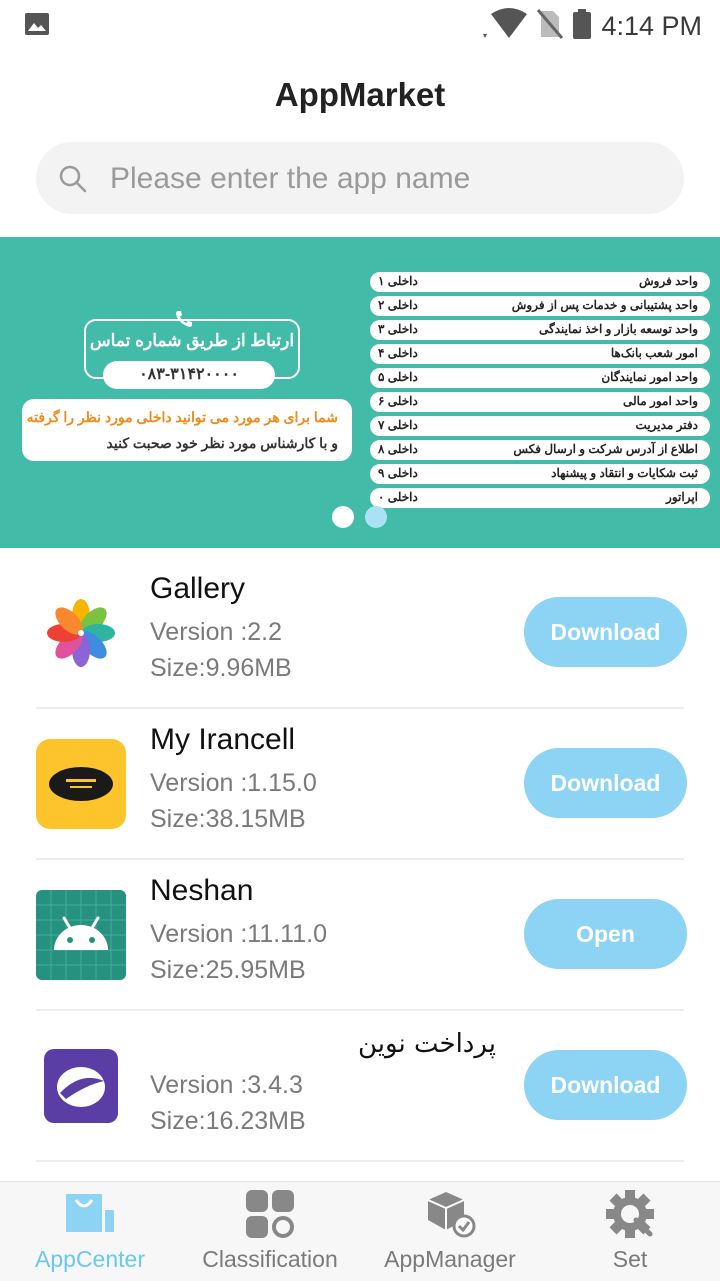 This screenshot has width=720, height=1281. What do you see at coordinates (216, 632) in the screenshot?
I see `app-version: Version :2.2` at bounding box center [216, 632].